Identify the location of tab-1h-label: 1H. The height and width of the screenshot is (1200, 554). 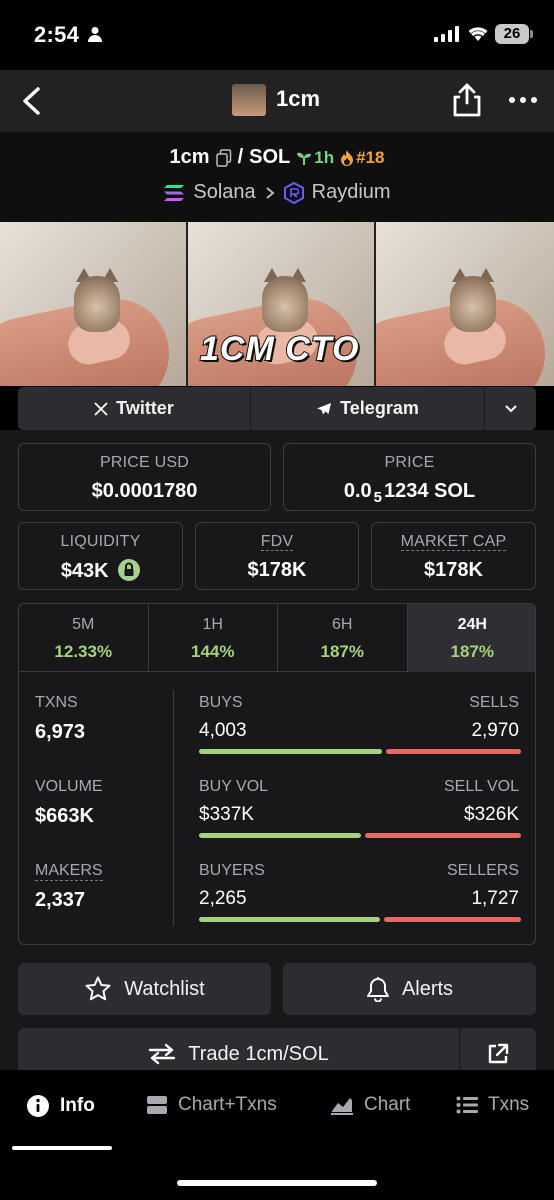
(212, 624).